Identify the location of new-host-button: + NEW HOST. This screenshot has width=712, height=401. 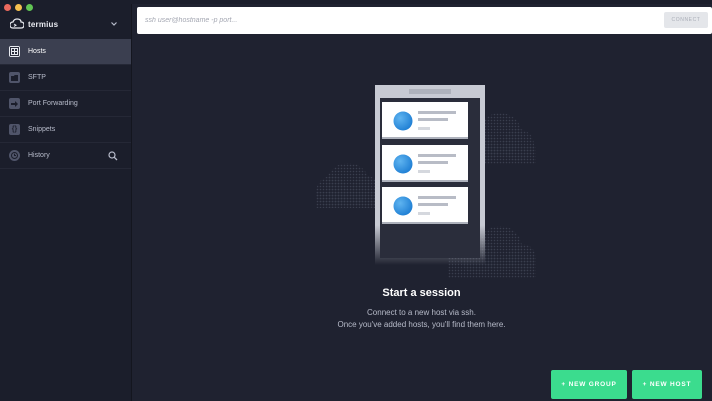
(667, 384).